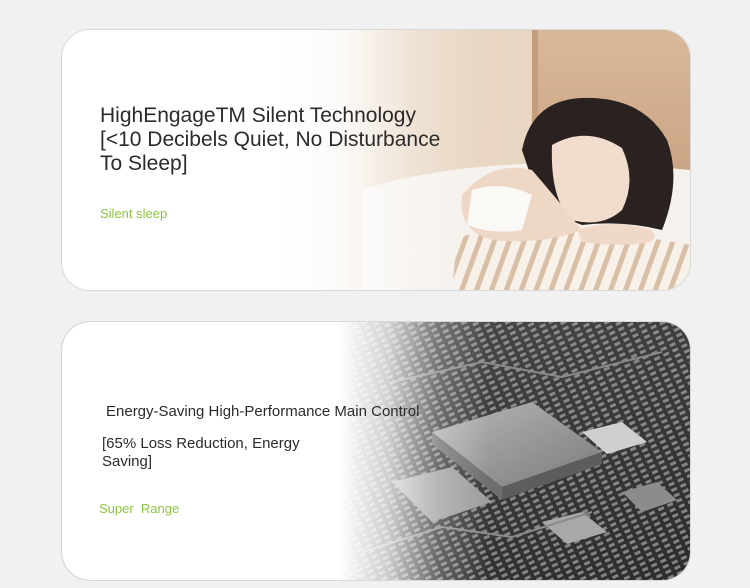  I want to click on card-subtitle: Super Range, so click(139, 508).